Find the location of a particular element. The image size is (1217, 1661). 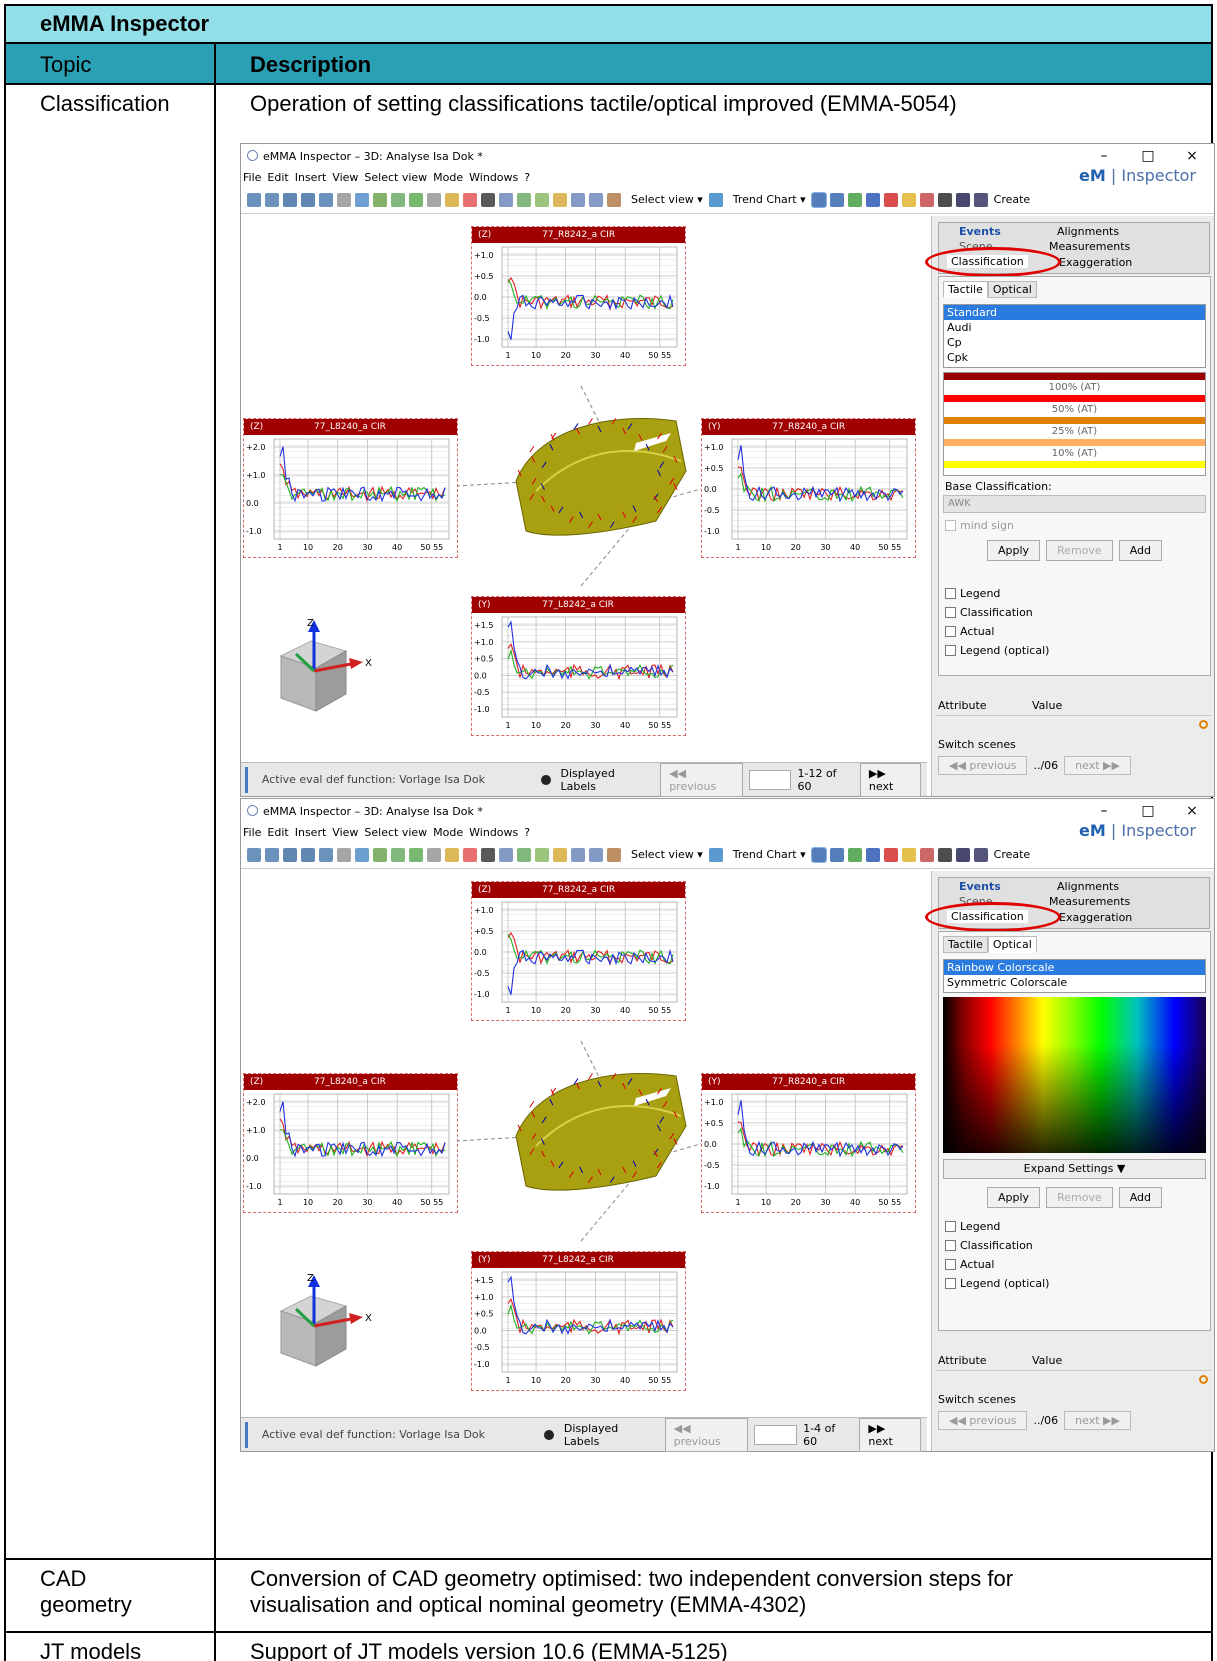

tab-alignments: Alignments is located at coordinates (1088, 886).